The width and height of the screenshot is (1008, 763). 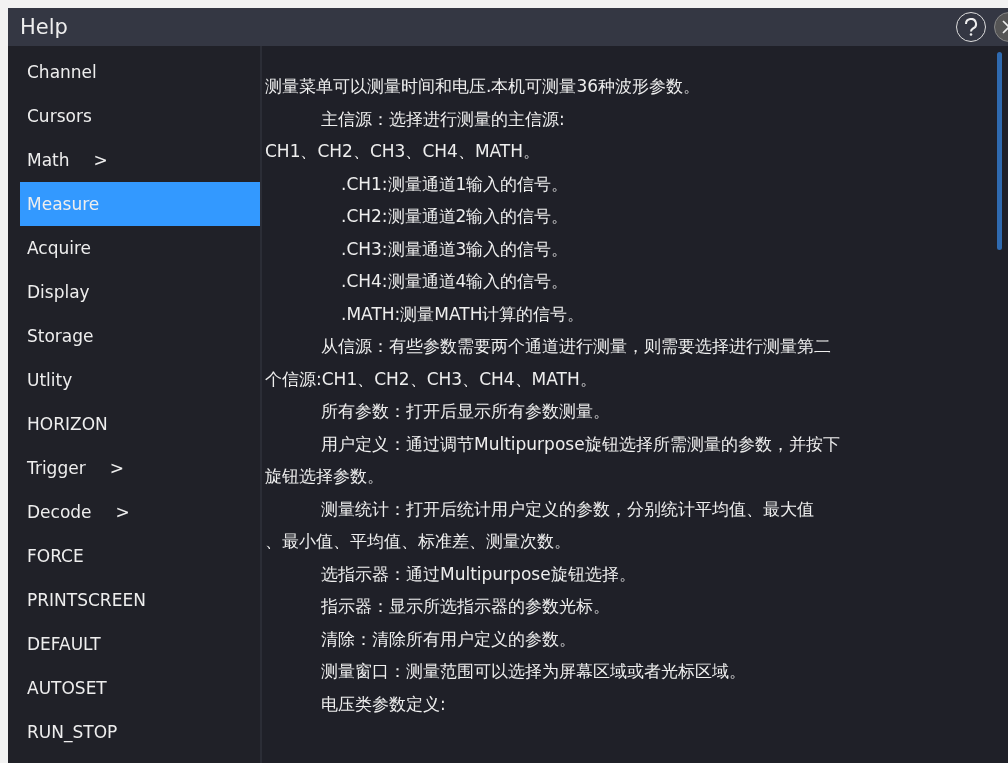 What do you see at coordinates (576, 346) in the screenshot?
I see `help-text-line: 从信源：有些参数需要两个通道进行测量，则需要选择进行测量第二` at bounding box center [576, 346].